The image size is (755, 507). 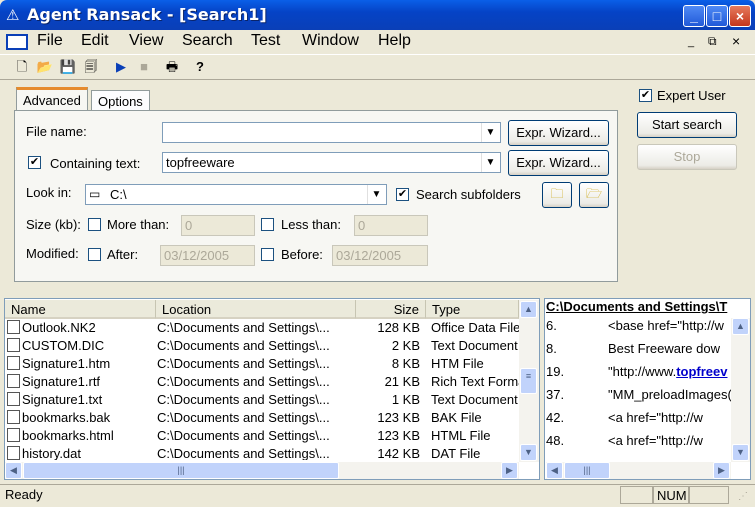 I want to click on preview-line: 8. Best Freeware dow, so click(x=638, y=352).